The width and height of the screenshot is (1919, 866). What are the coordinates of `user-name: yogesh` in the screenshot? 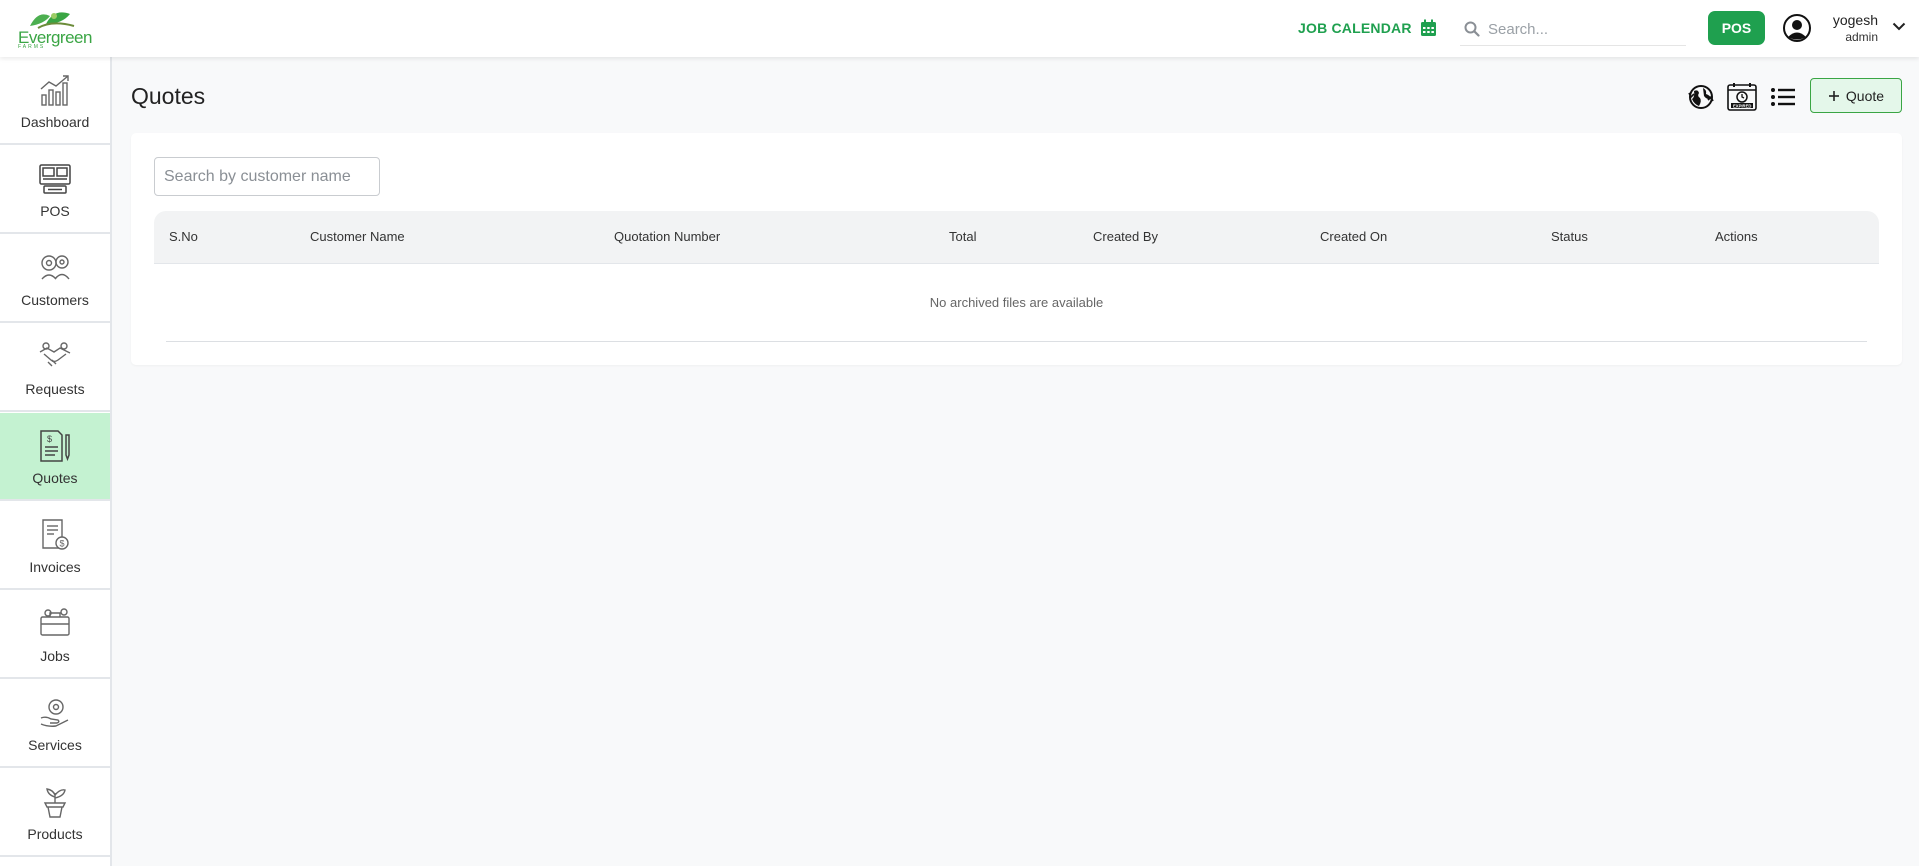 It's located at (1850, 20).